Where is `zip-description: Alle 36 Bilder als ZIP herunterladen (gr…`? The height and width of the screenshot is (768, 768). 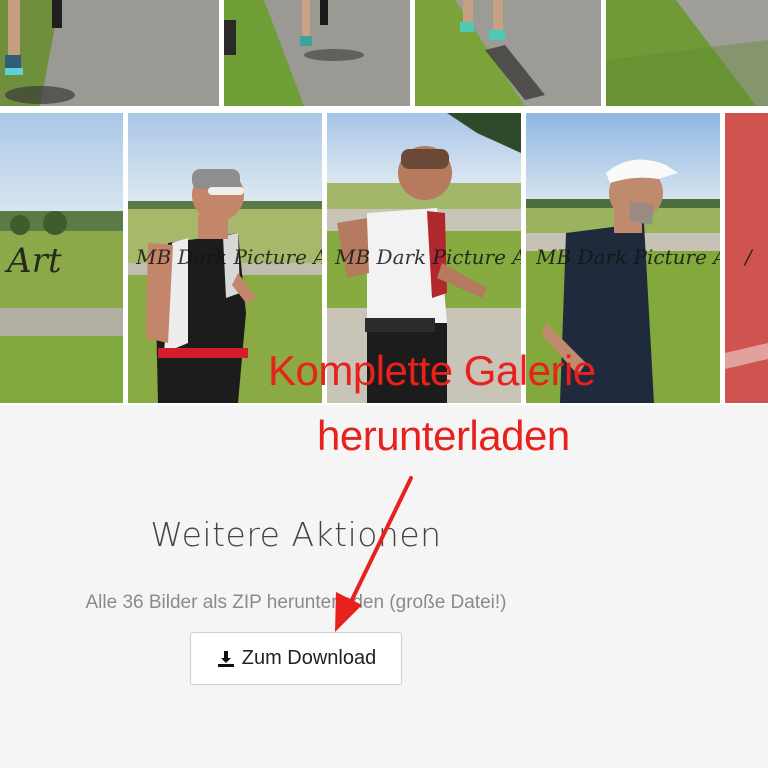 zip-description: Alle 36 Bilder als ZIP herunterladen (gr… is located at coordinates (296, 602).